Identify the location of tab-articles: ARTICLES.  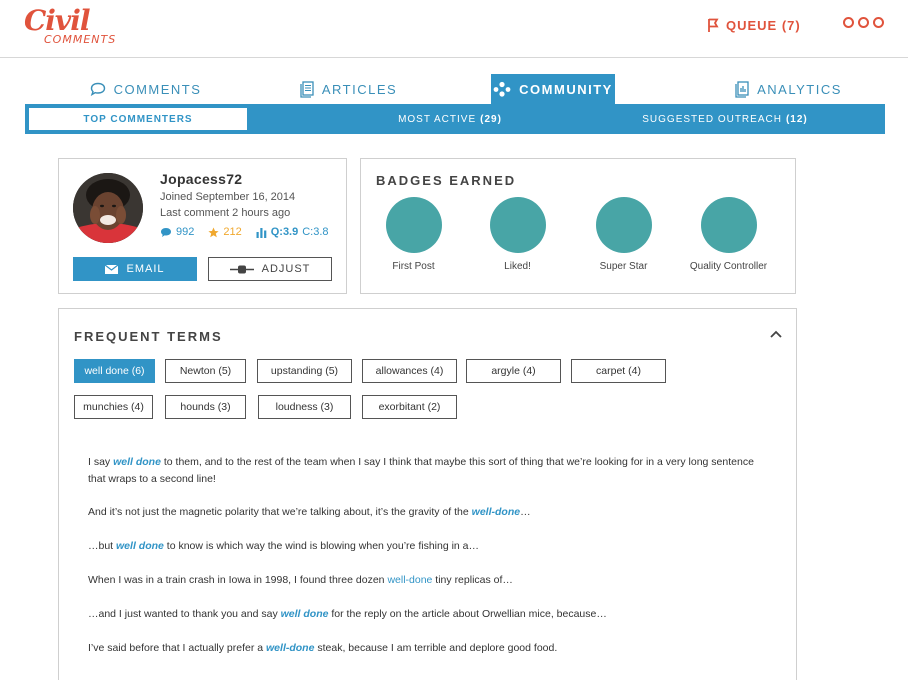
(348, 89).